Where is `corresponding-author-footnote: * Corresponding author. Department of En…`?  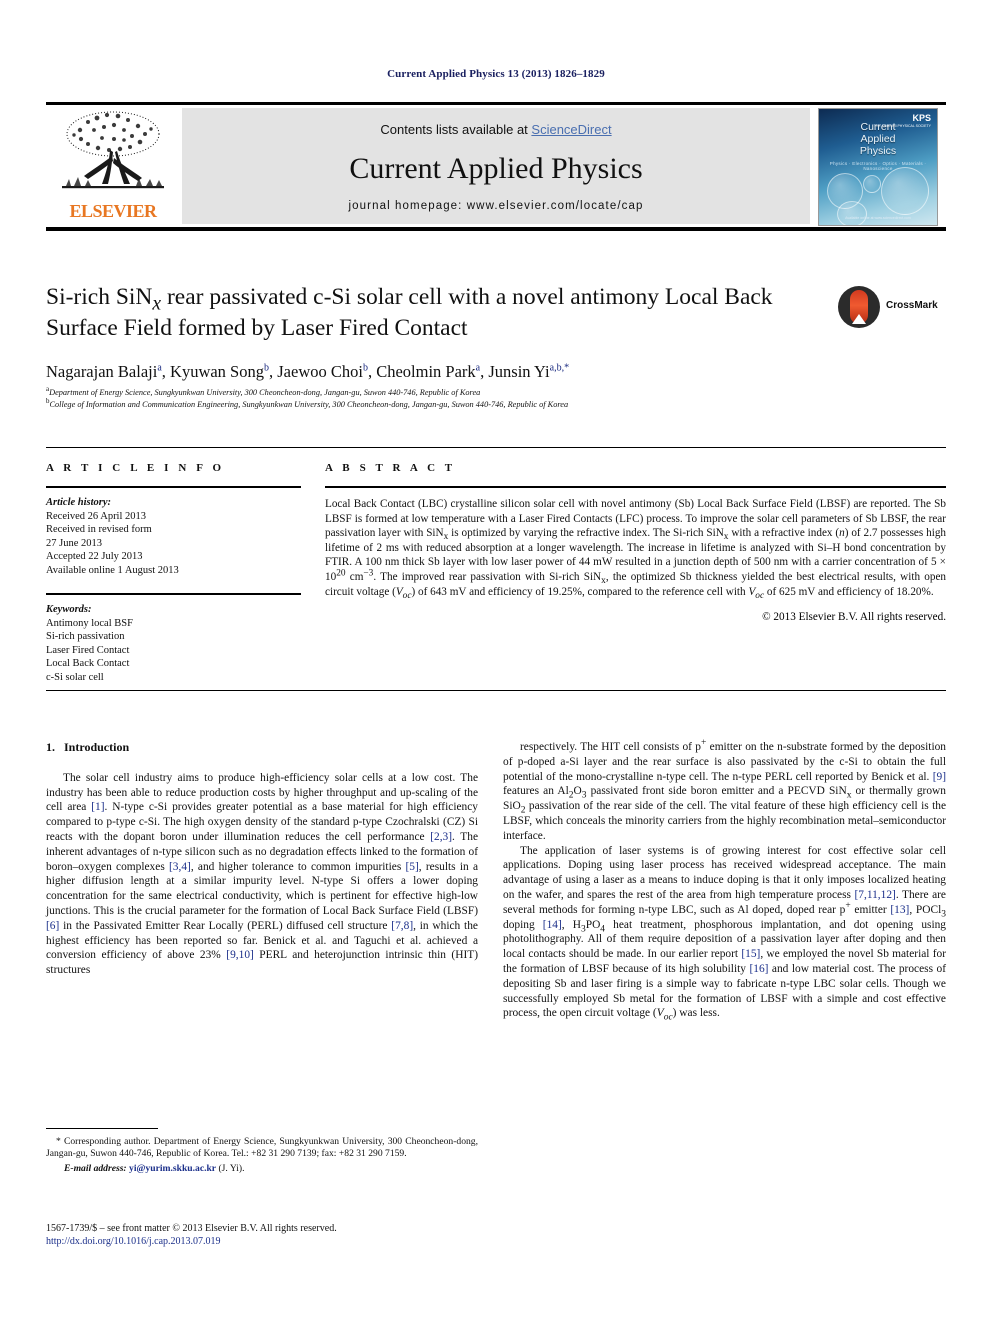
corresponding-author-footnote: * Corresponding author. Department of En… is located at coordinates (262, 1151).